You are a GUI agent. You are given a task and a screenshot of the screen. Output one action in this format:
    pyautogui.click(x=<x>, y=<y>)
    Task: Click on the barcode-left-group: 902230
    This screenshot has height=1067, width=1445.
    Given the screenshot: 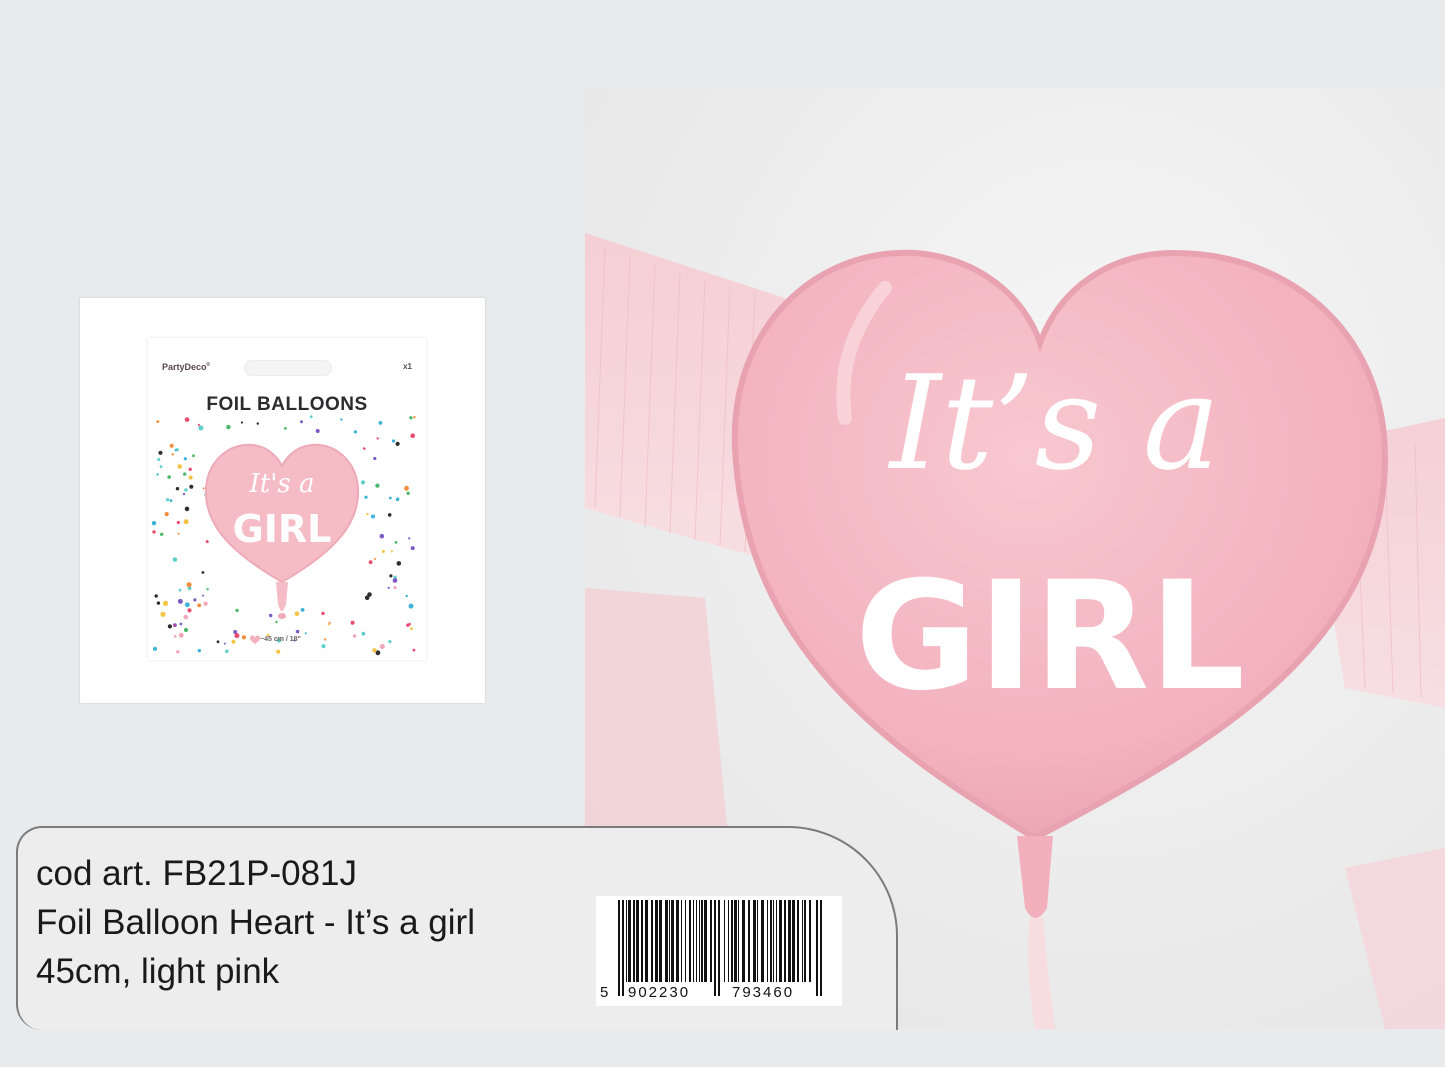 What is the action you would take?
    pyautogui.click(x=659, y=992)
    